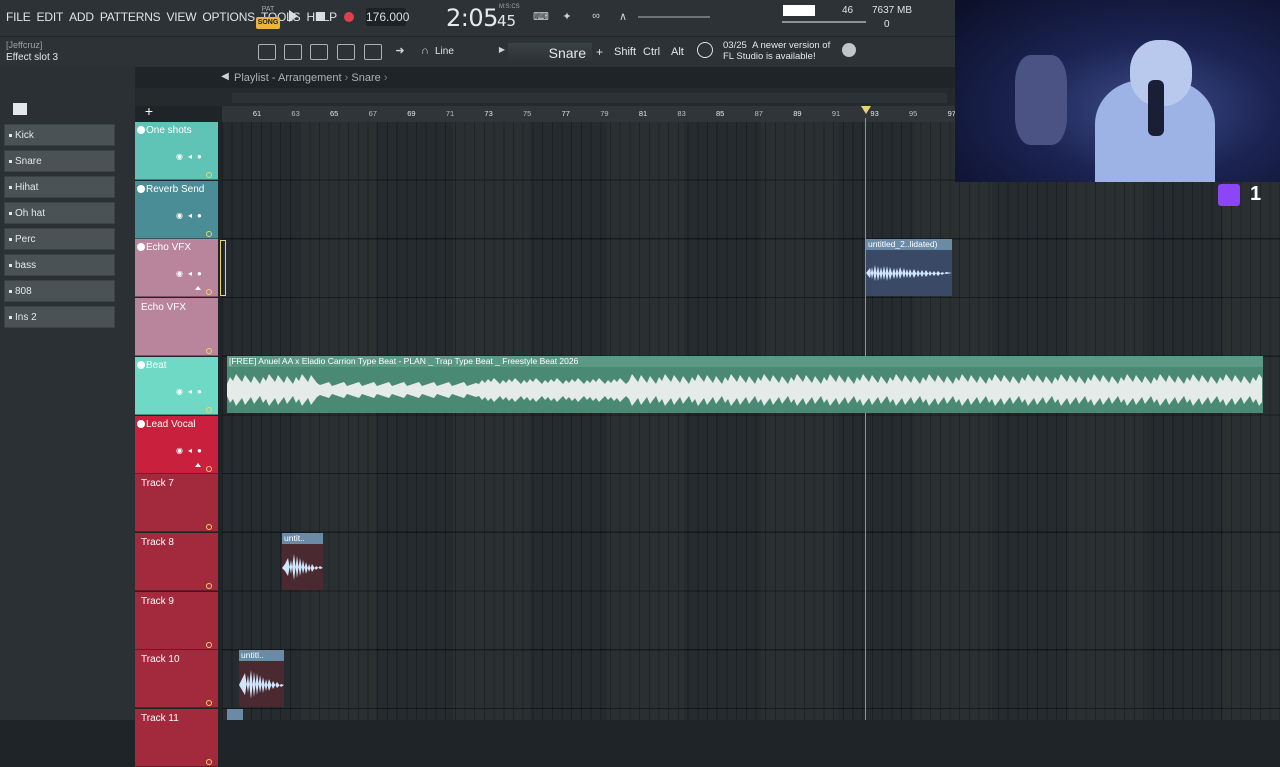  What do you see at coordinates (293, 52) in the screenshot?
I see `playlist-icon` at bounding box center [293, 52].